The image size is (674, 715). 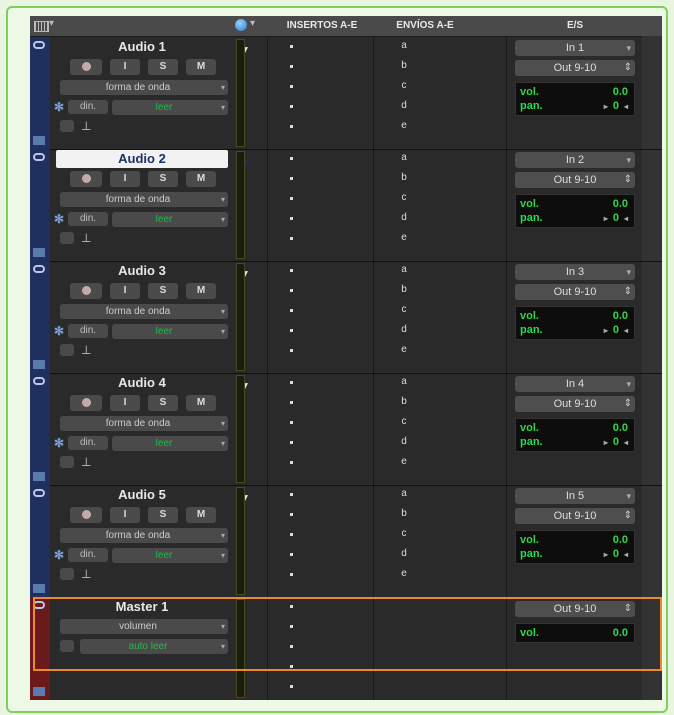 What do you see at coordinates (575, 633) in the screenshot?
I see `volume-readout: vol. 0.0` at bounding box center [575, 633].